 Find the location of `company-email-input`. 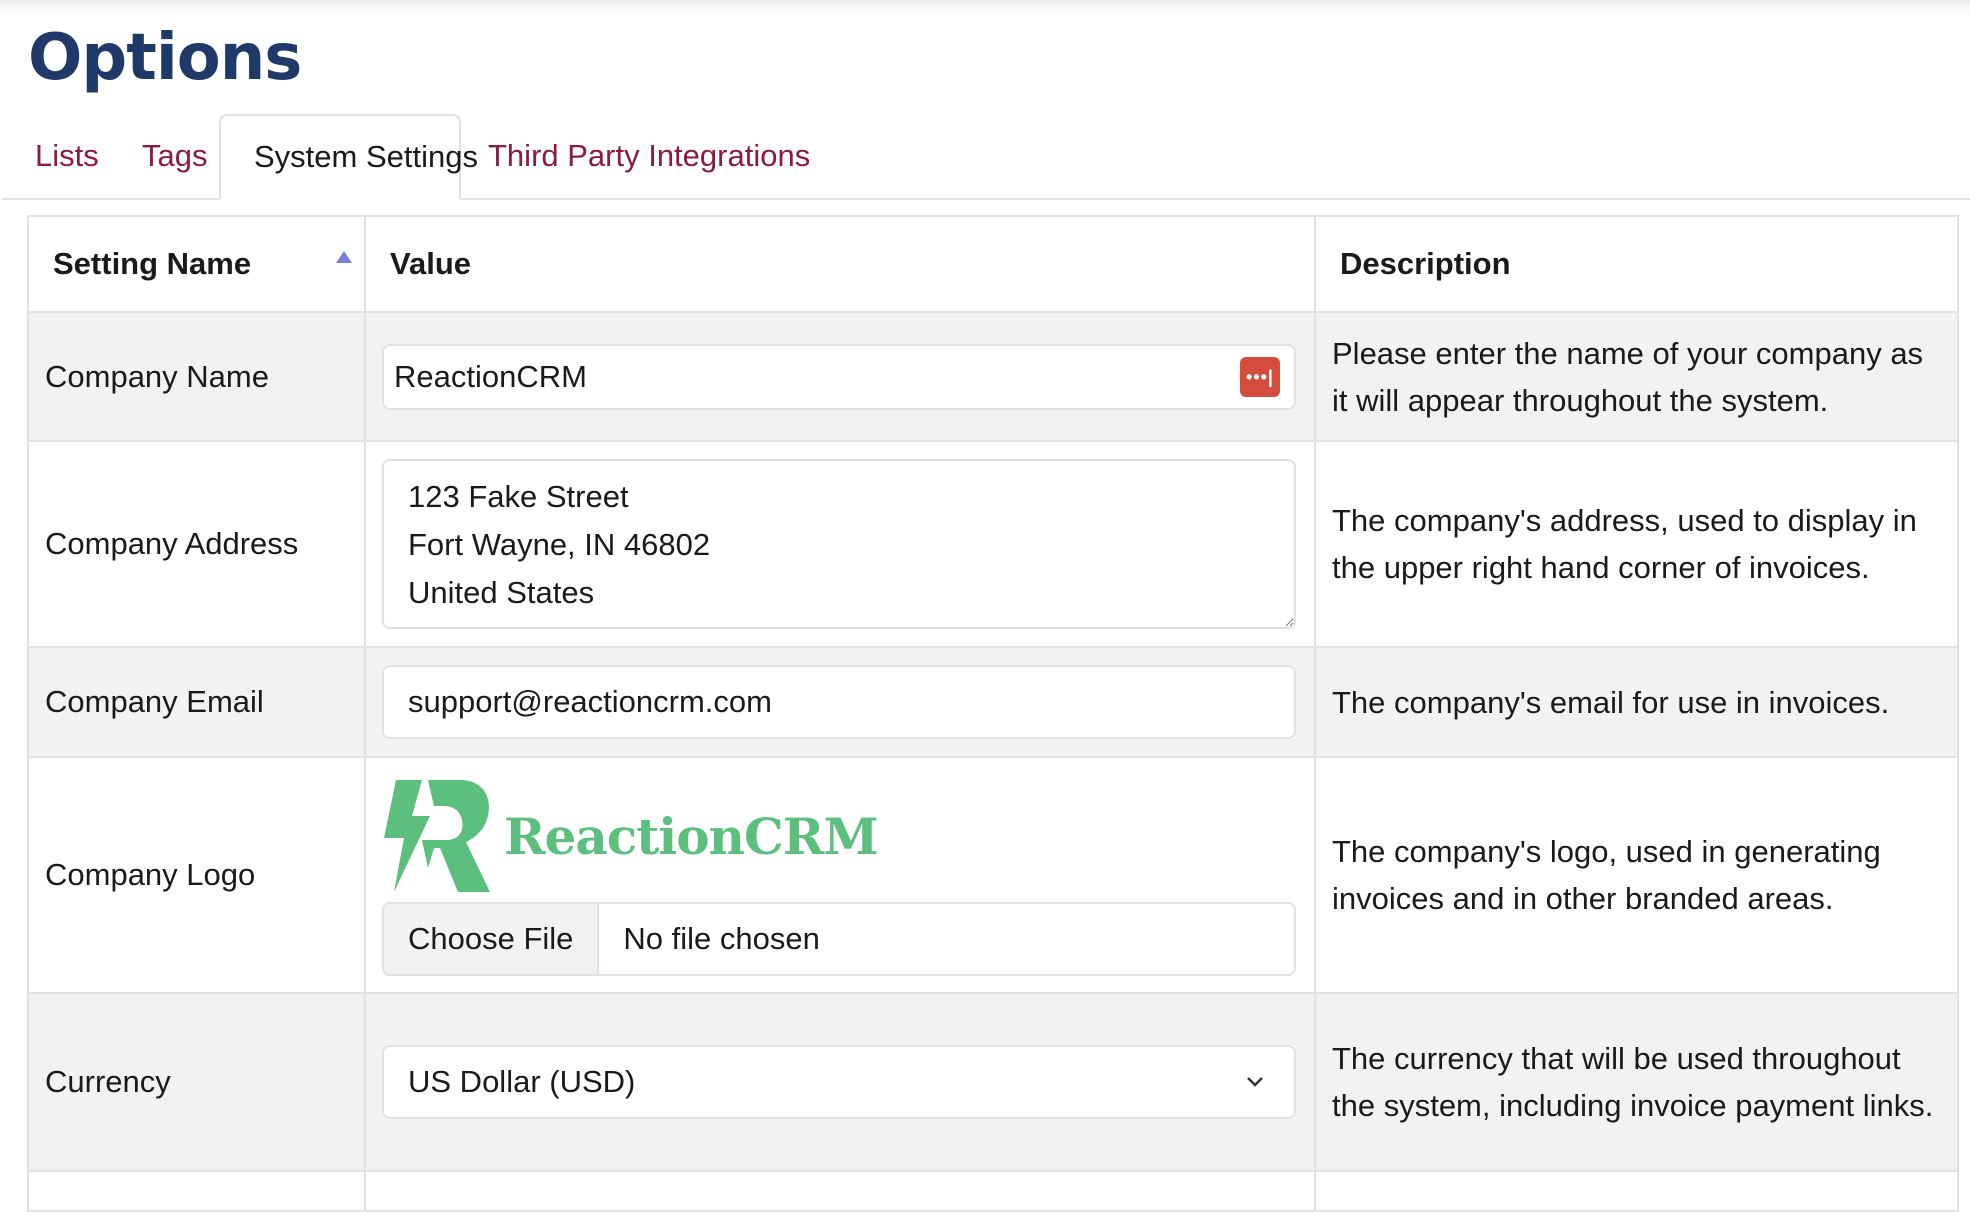

company-email-input is located at coordinates (839, 702).